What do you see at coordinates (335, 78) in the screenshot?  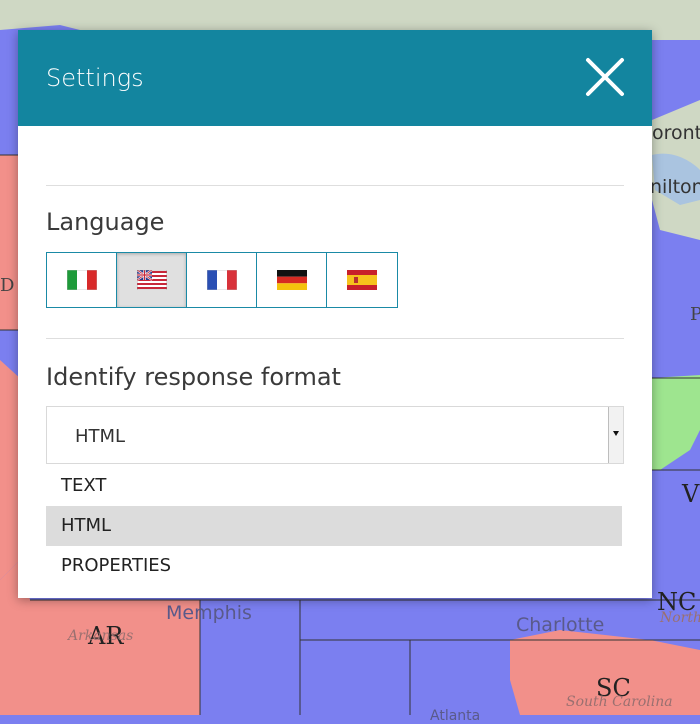 I see `dialog-header: Settings` at bounding box center [335, 78].